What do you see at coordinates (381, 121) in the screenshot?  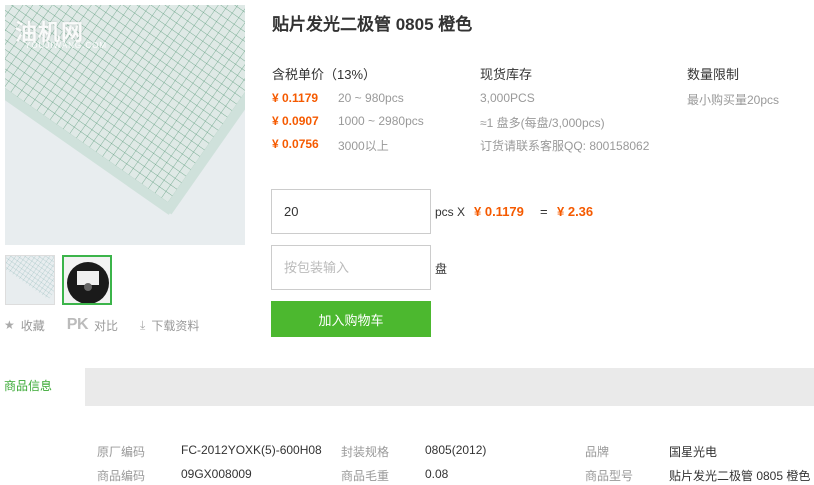 I see `tier-range: 1000 ~ 2980pcs` at bounding box center [381, 121].